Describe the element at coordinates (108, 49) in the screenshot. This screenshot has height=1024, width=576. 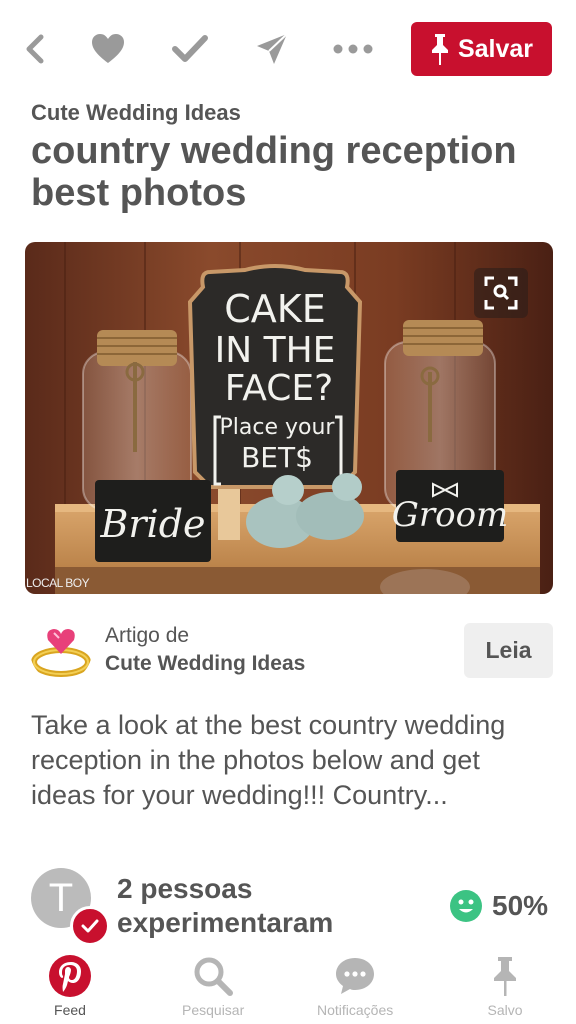
I see `heart-icon` at that location.